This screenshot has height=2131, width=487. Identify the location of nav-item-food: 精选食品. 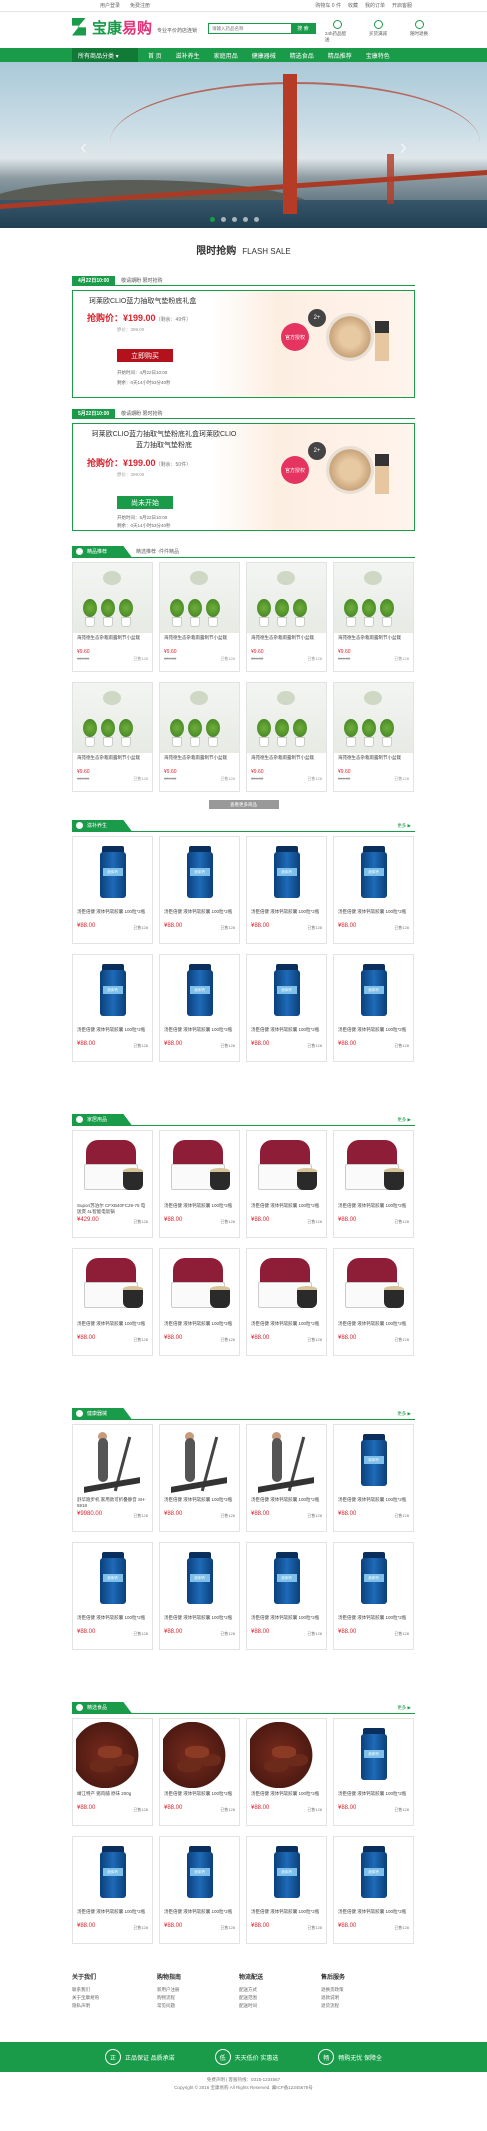
(302, 55).